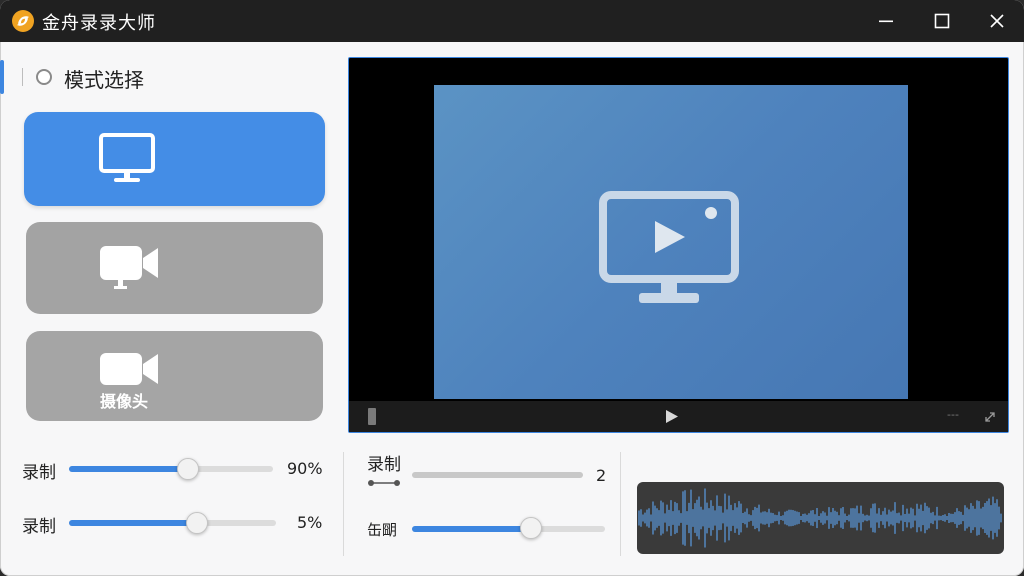 The width and height of the screenshot is (1024, 576). Describe the element at coordinates (305, 468) in the screenshot. I see `slider-value: 90%` at that location.